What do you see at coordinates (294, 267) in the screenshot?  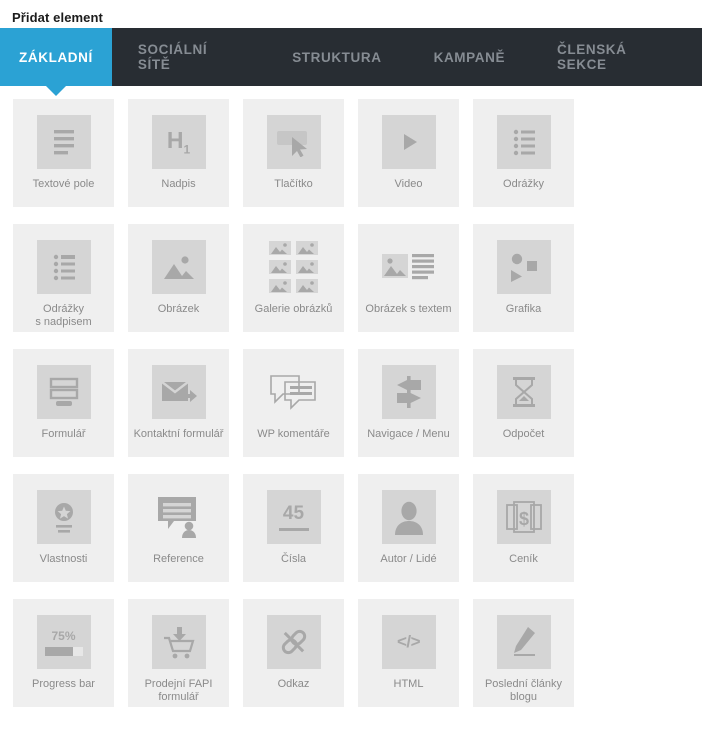 I see `image-gallery-icon` at bounding box center [294, 267].